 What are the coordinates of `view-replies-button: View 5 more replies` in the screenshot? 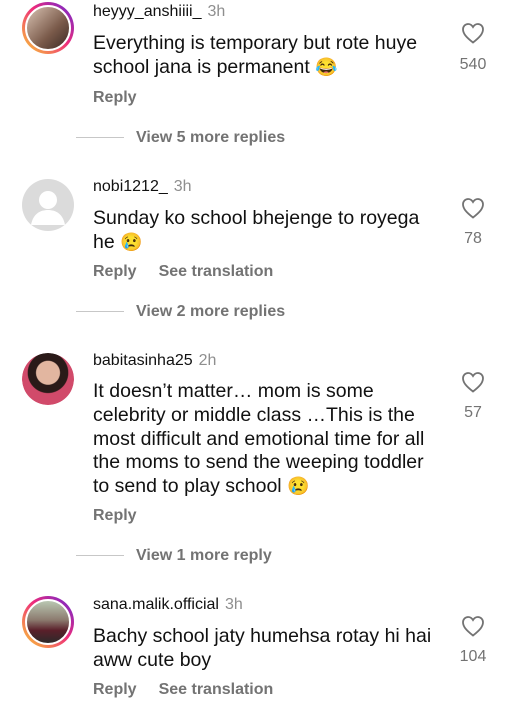 It's located at (180, 138).